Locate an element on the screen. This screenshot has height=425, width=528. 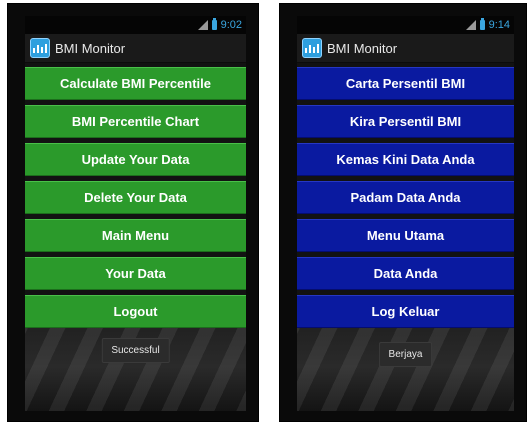
delete-your-data-button: Delete Your Data is located at coordinates (135, 197).